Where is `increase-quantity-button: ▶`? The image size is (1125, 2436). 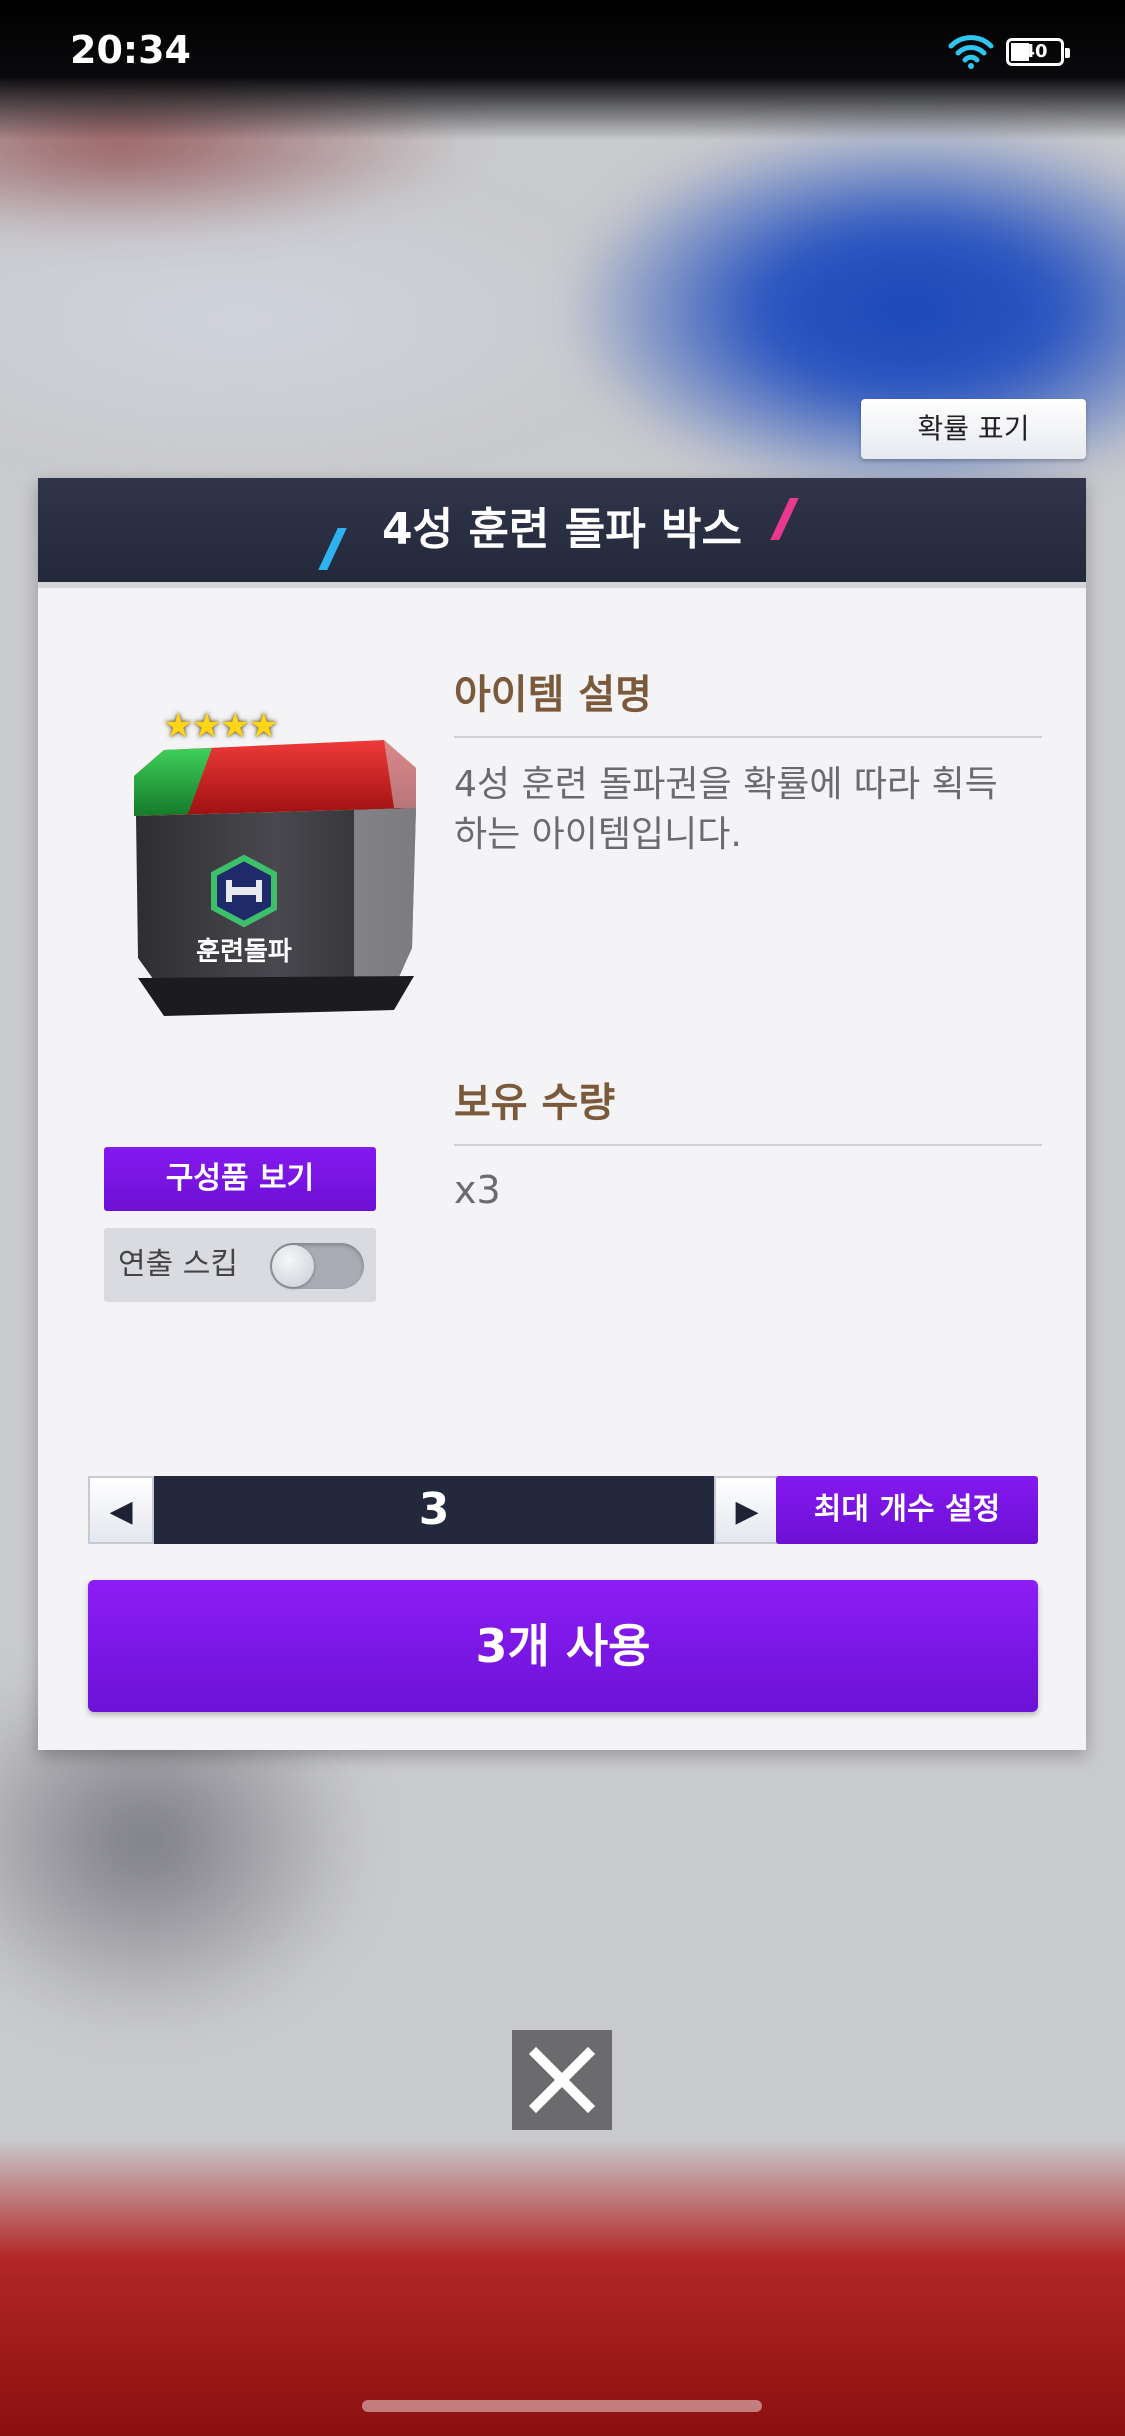 increase-quantity-button: ▶ is located at coordinates (747, 1510).